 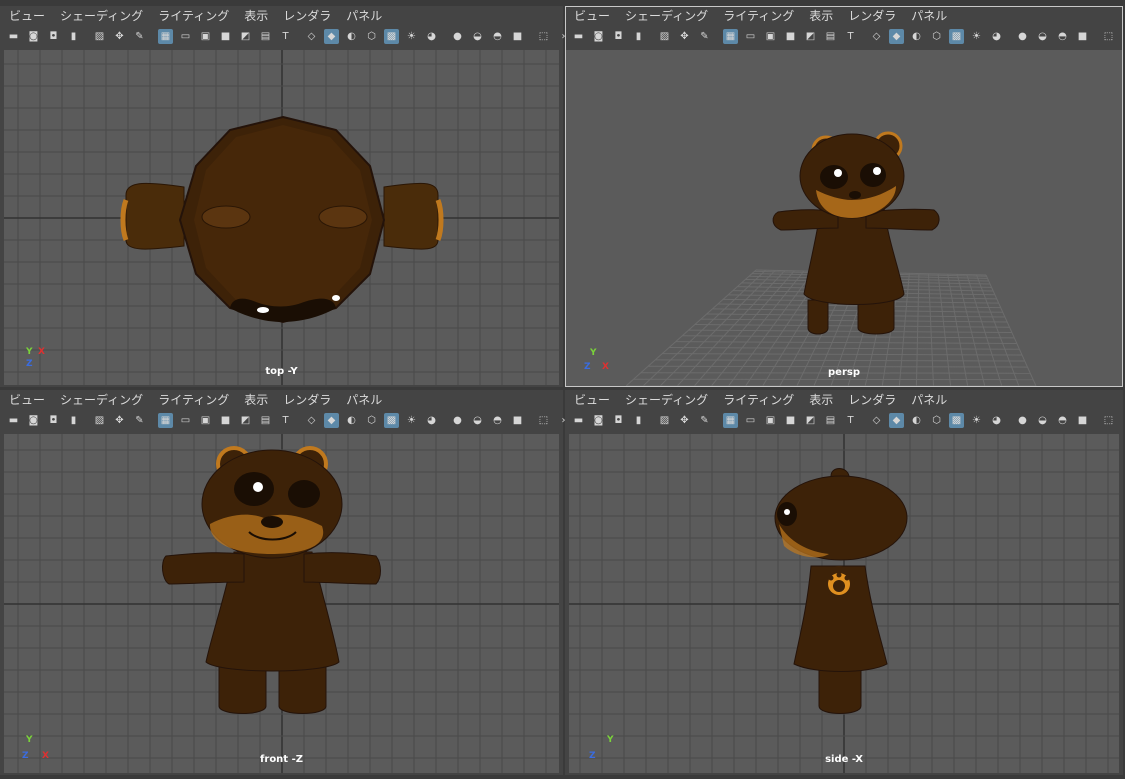 I want to click on menu-lighting: ライティング, so click(x=758, y=15).